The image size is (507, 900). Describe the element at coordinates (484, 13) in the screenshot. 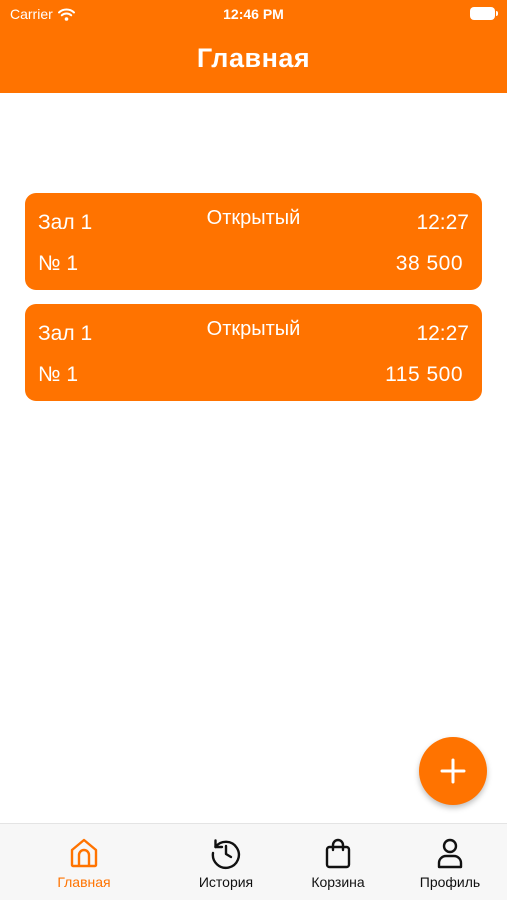

I see `battery-icon` at that location.